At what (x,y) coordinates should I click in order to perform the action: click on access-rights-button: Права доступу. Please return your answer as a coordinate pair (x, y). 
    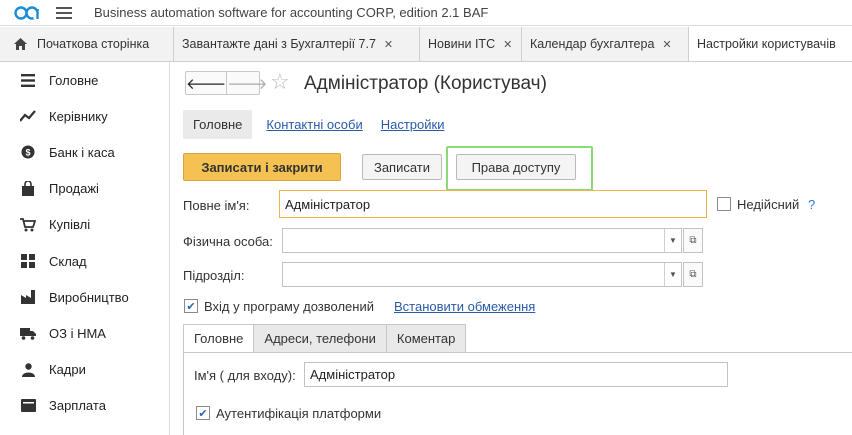
    Looking at the image, I should click on (516, 167).